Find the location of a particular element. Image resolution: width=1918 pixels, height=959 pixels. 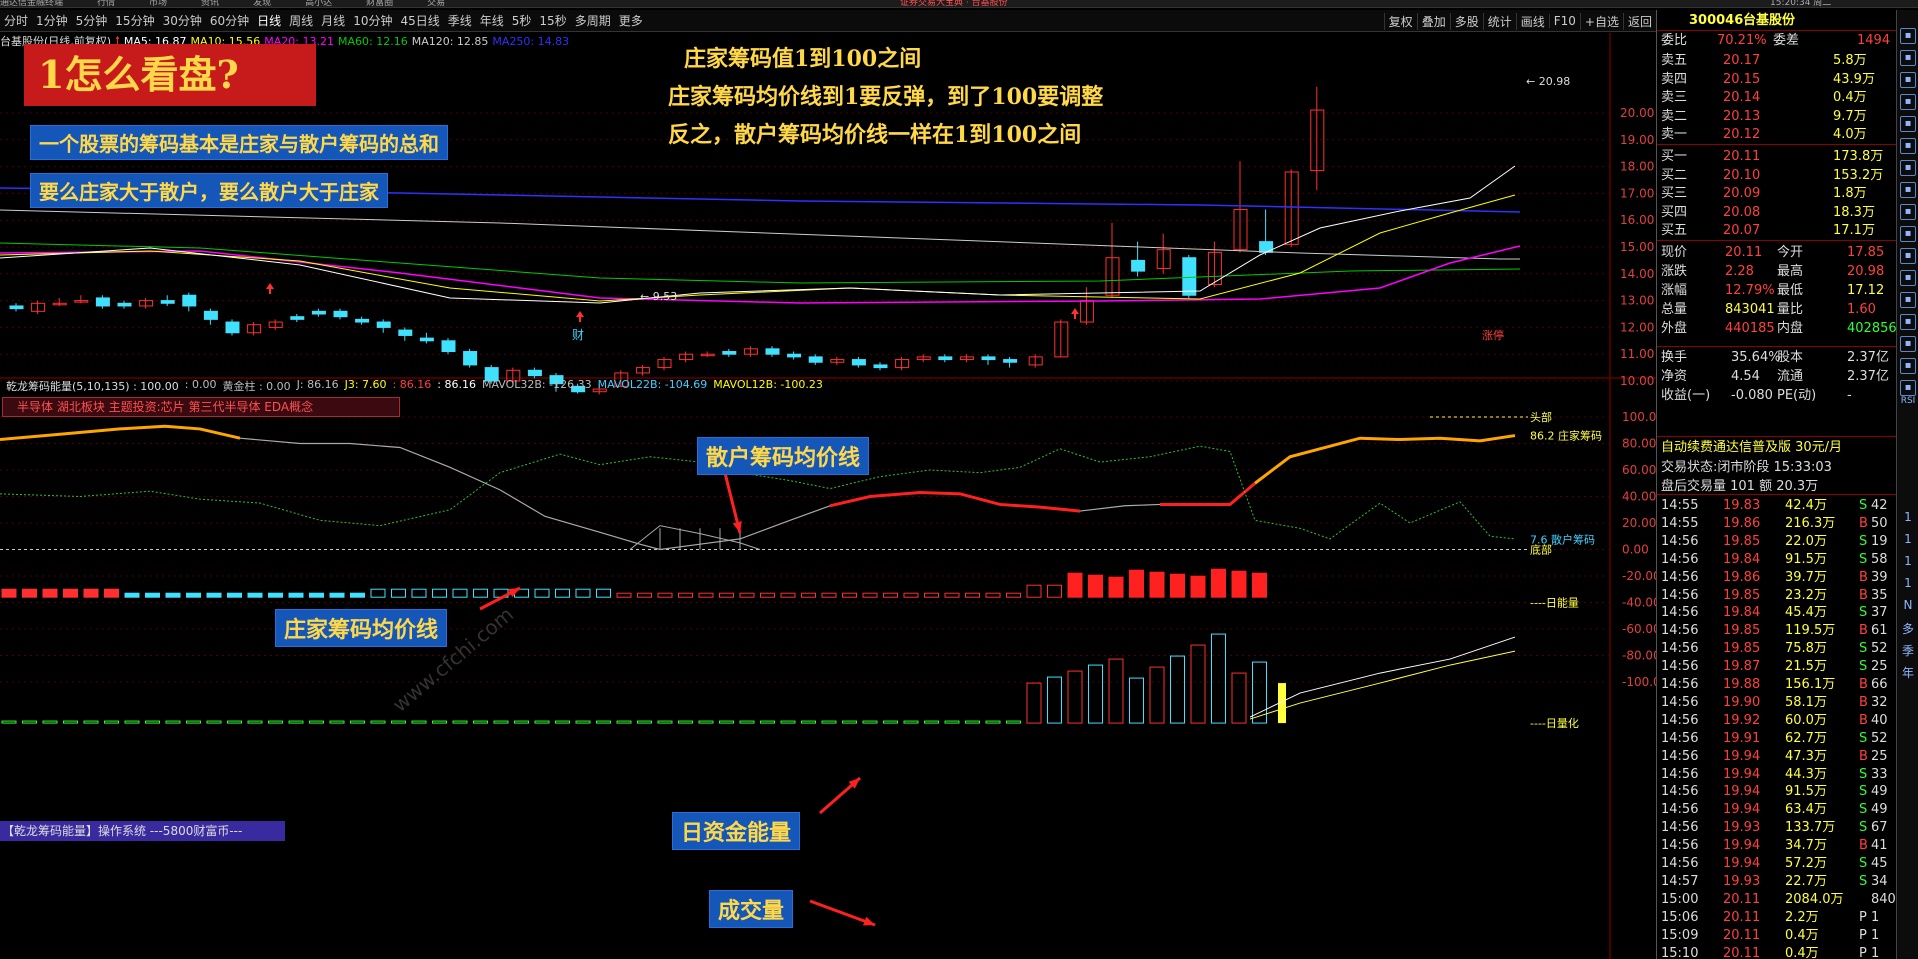

percent-icon: ▪ is located at coordinates (1908, 366).